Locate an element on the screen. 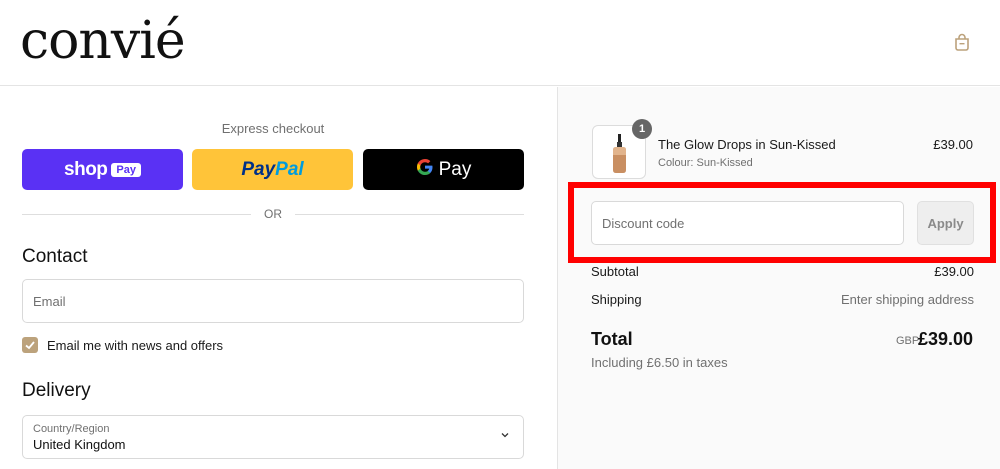 The height and width of the screenshot is (469, 1000). product-variant: Colour: Sun-Kissed is located at coordinates (705, 163).